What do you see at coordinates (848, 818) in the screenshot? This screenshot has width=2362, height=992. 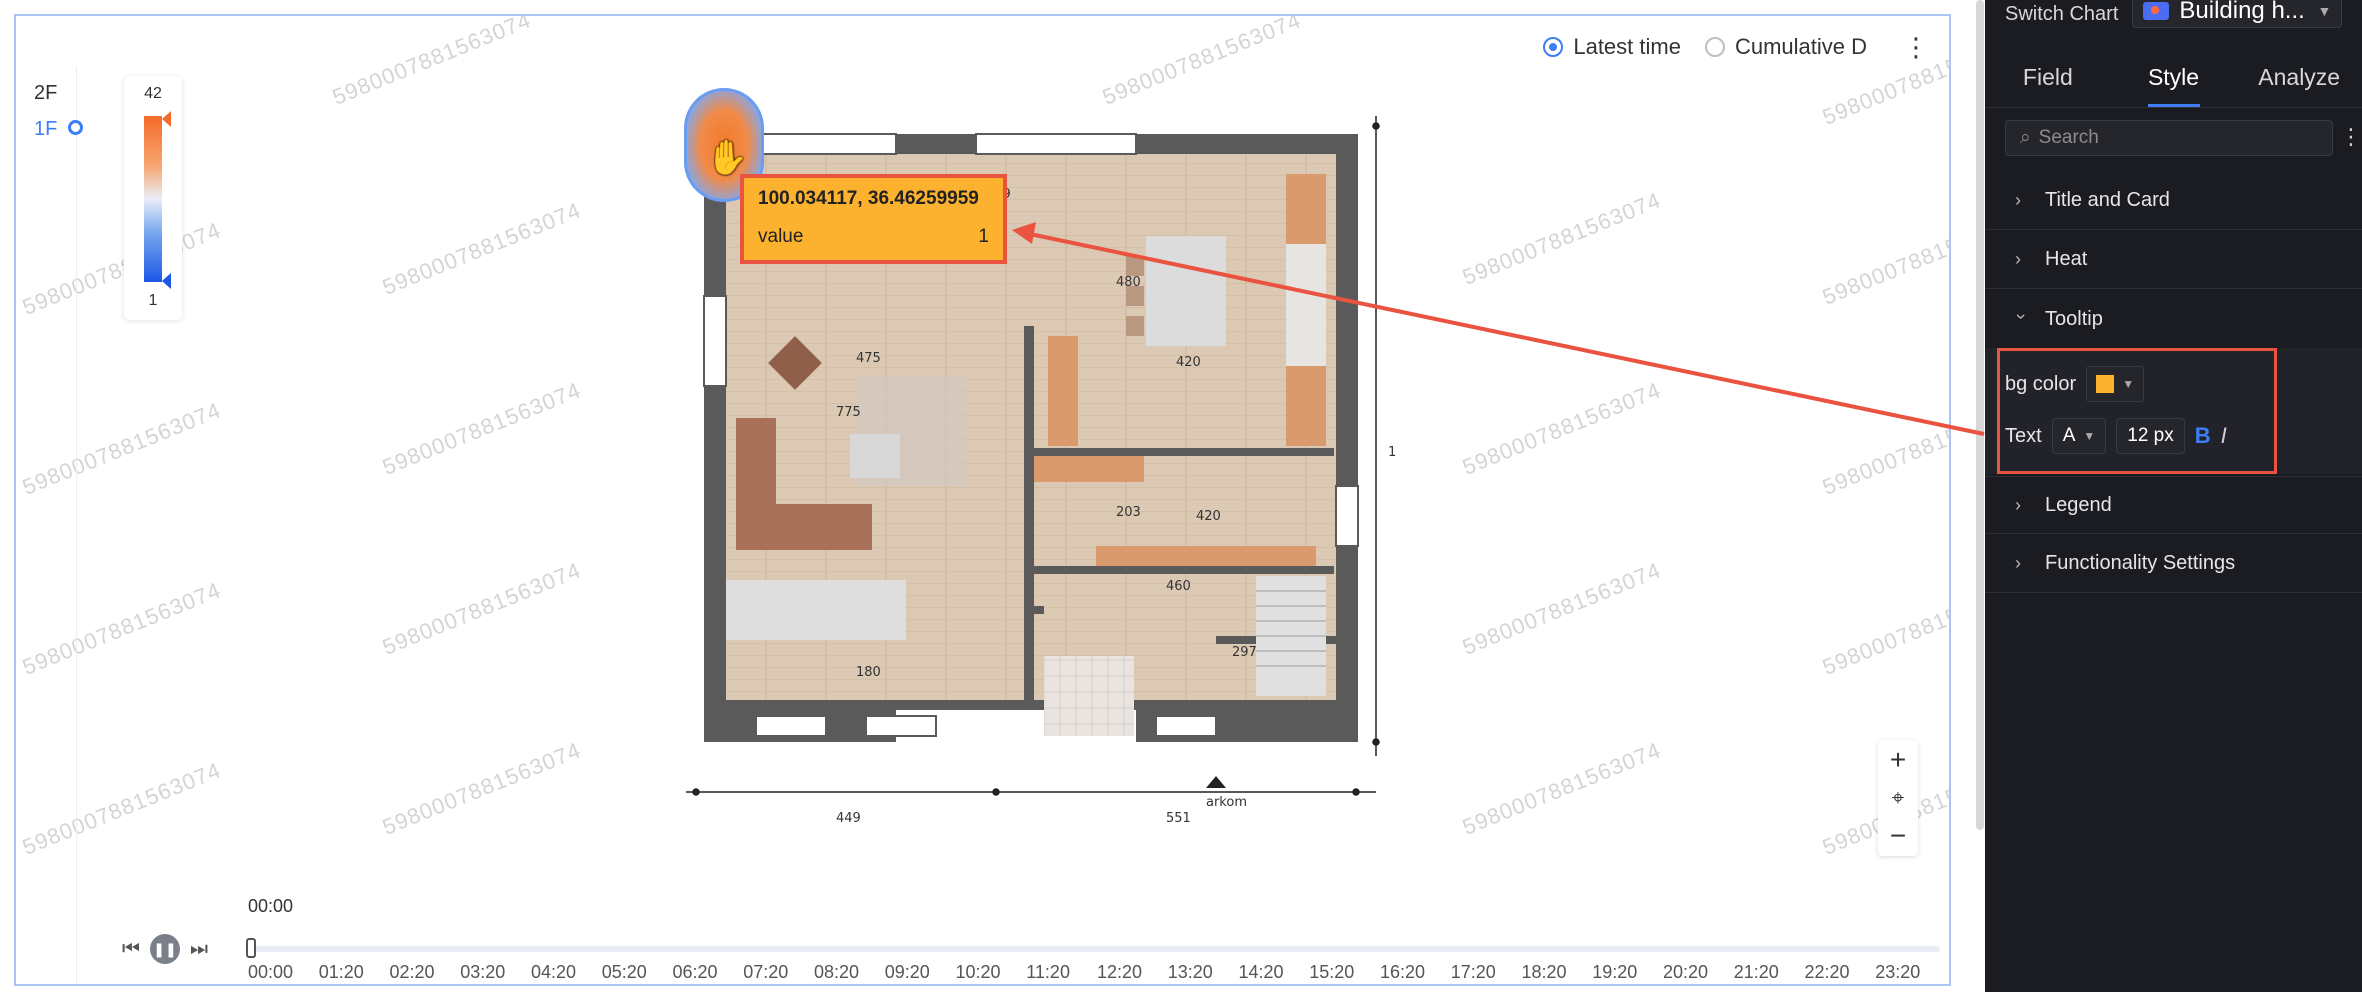 I see `dim-449: 449` at bounding box center [848, 818].